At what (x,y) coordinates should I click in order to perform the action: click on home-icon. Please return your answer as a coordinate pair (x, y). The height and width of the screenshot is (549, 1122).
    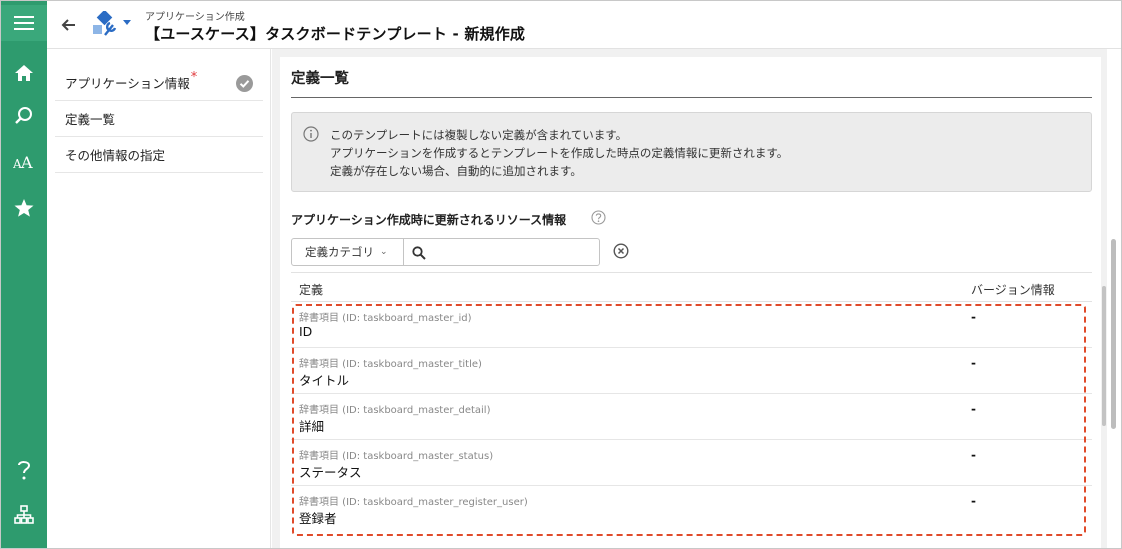
    Looking at the image, I should click on (24, 73).